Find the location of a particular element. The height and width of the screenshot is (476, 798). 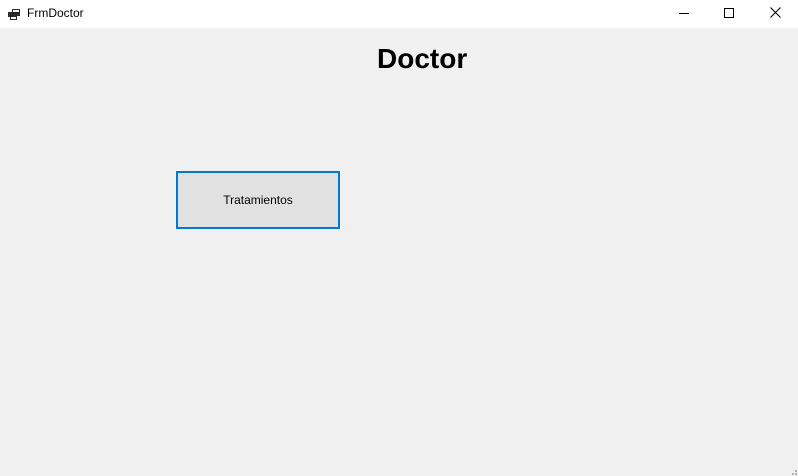

minimize-icon is located at coordinates (684, 14).